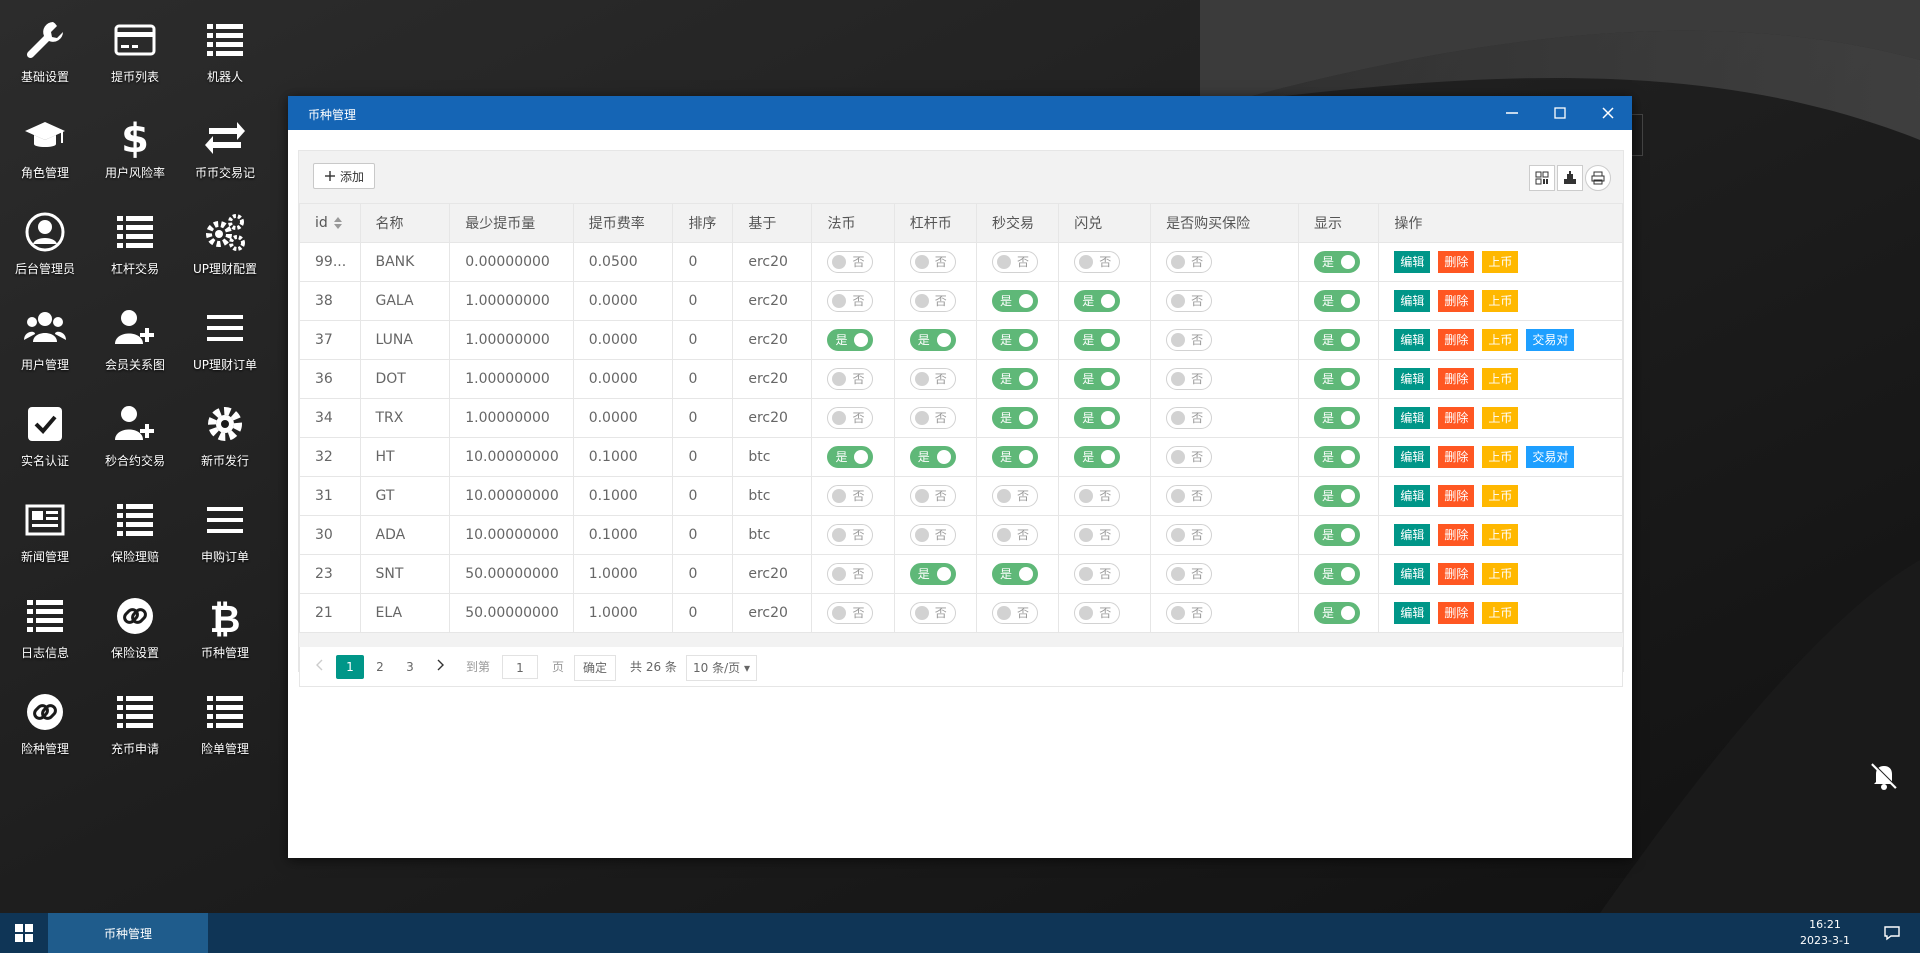  I want to click on desktop-icon-21: ₿ 币种管理, so click(225, 622).